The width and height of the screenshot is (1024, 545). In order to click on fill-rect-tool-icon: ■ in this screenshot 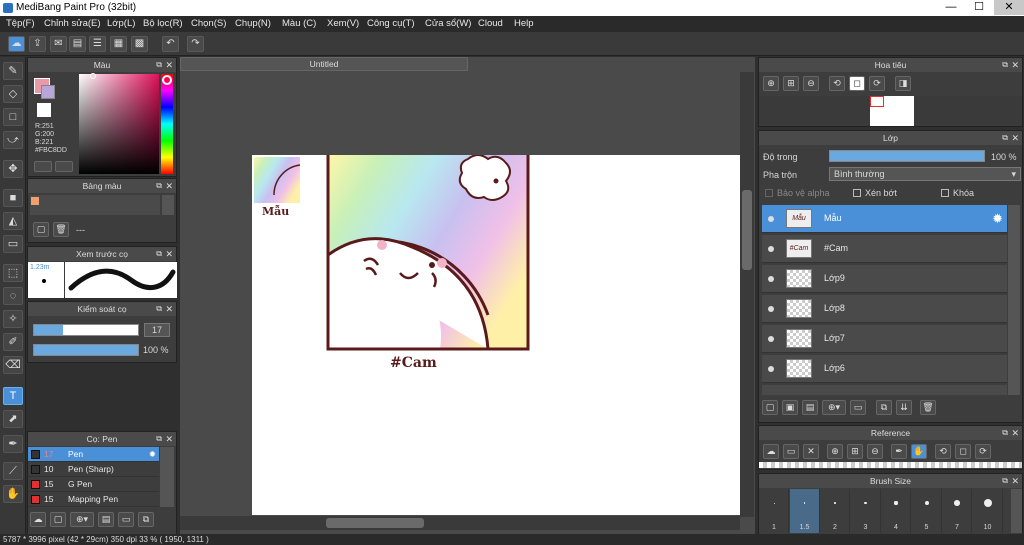, I will do `click(13, 198)`.